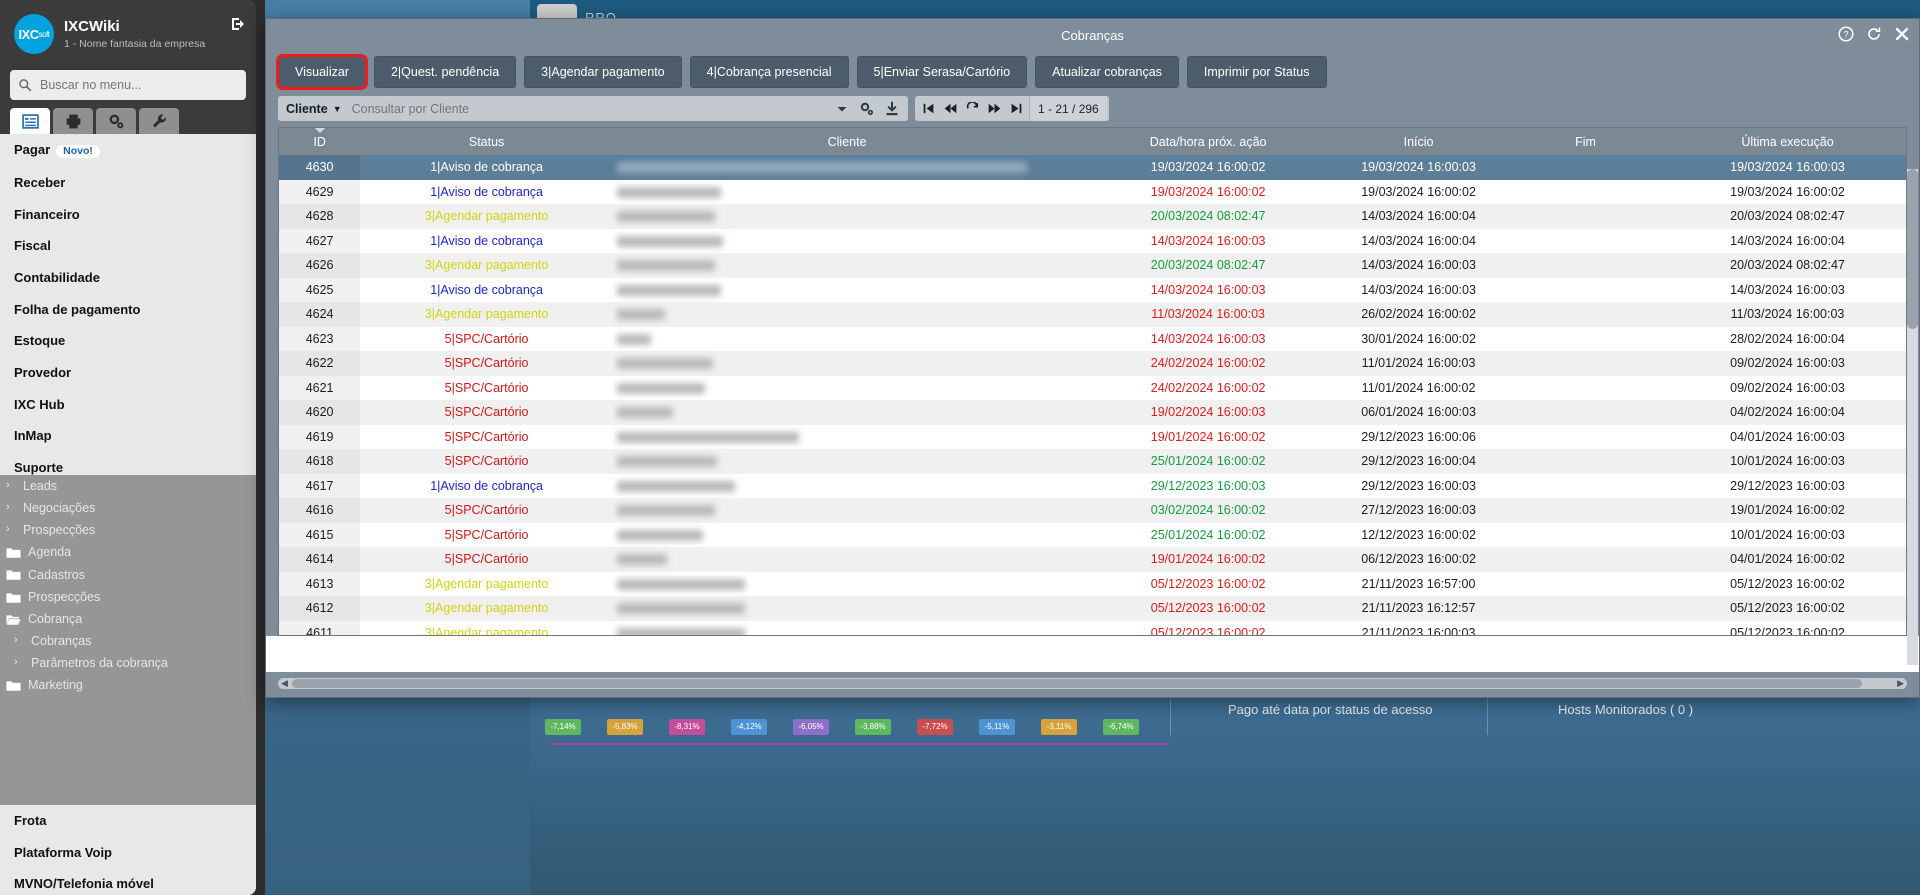  Describe the element at coordinates (128, 150) in the screenshot. I see `sidebar-item-pagar: Pagar Novo!` at that location.